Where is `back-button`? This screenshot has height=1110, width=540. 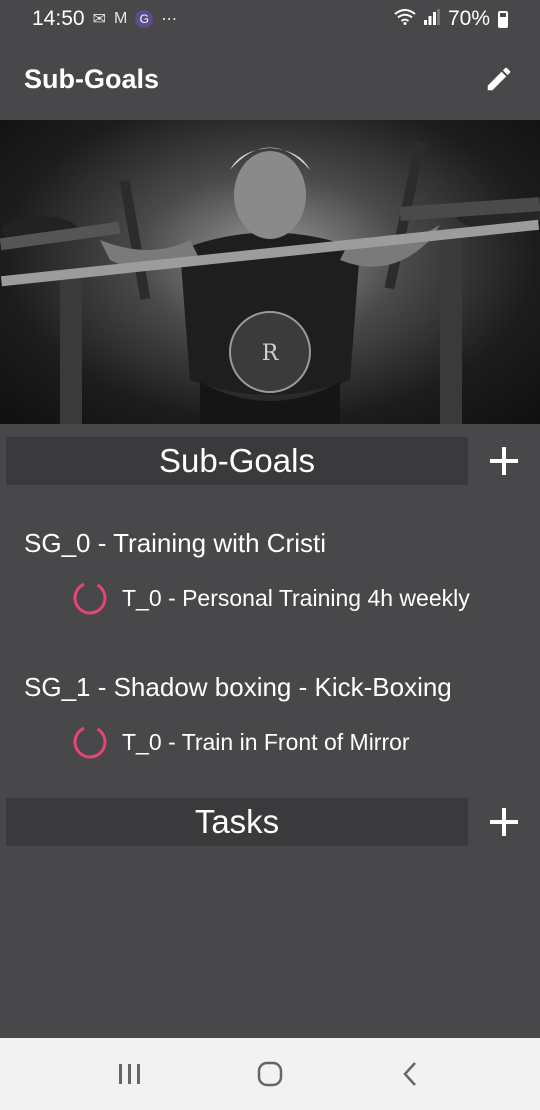
back-button is located at coordinates (410, 1074).